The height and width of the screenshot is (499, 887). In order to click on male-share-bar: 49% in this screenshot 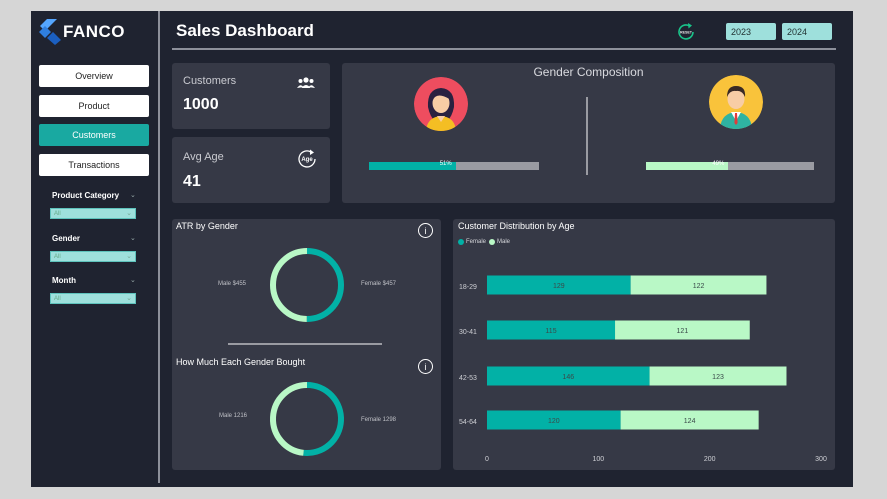, I will do `click(730, 165)`.